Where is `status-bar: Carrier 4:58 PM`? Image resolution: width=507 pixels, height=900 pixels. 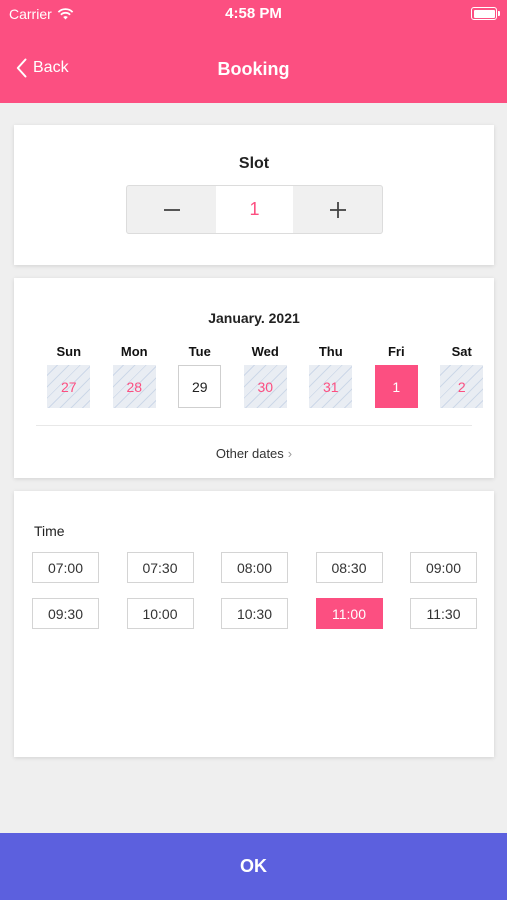 status-bar: Carrier 4:58 PM is located at coordinates (253, 14).